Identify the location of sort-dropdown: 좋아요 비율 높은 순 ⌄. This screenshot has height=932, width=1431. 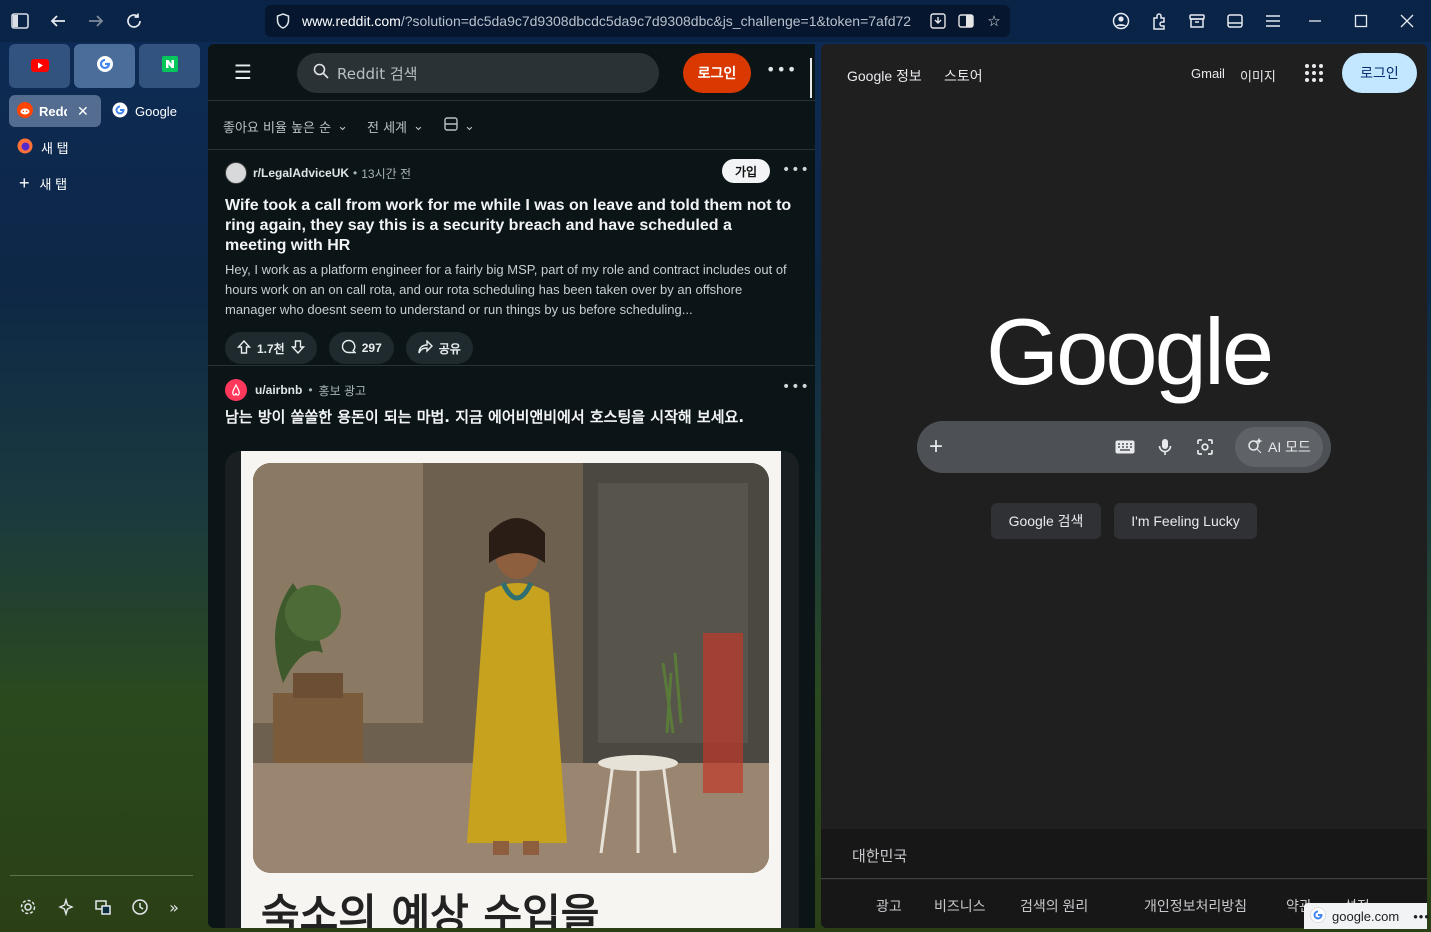
(285, 126).